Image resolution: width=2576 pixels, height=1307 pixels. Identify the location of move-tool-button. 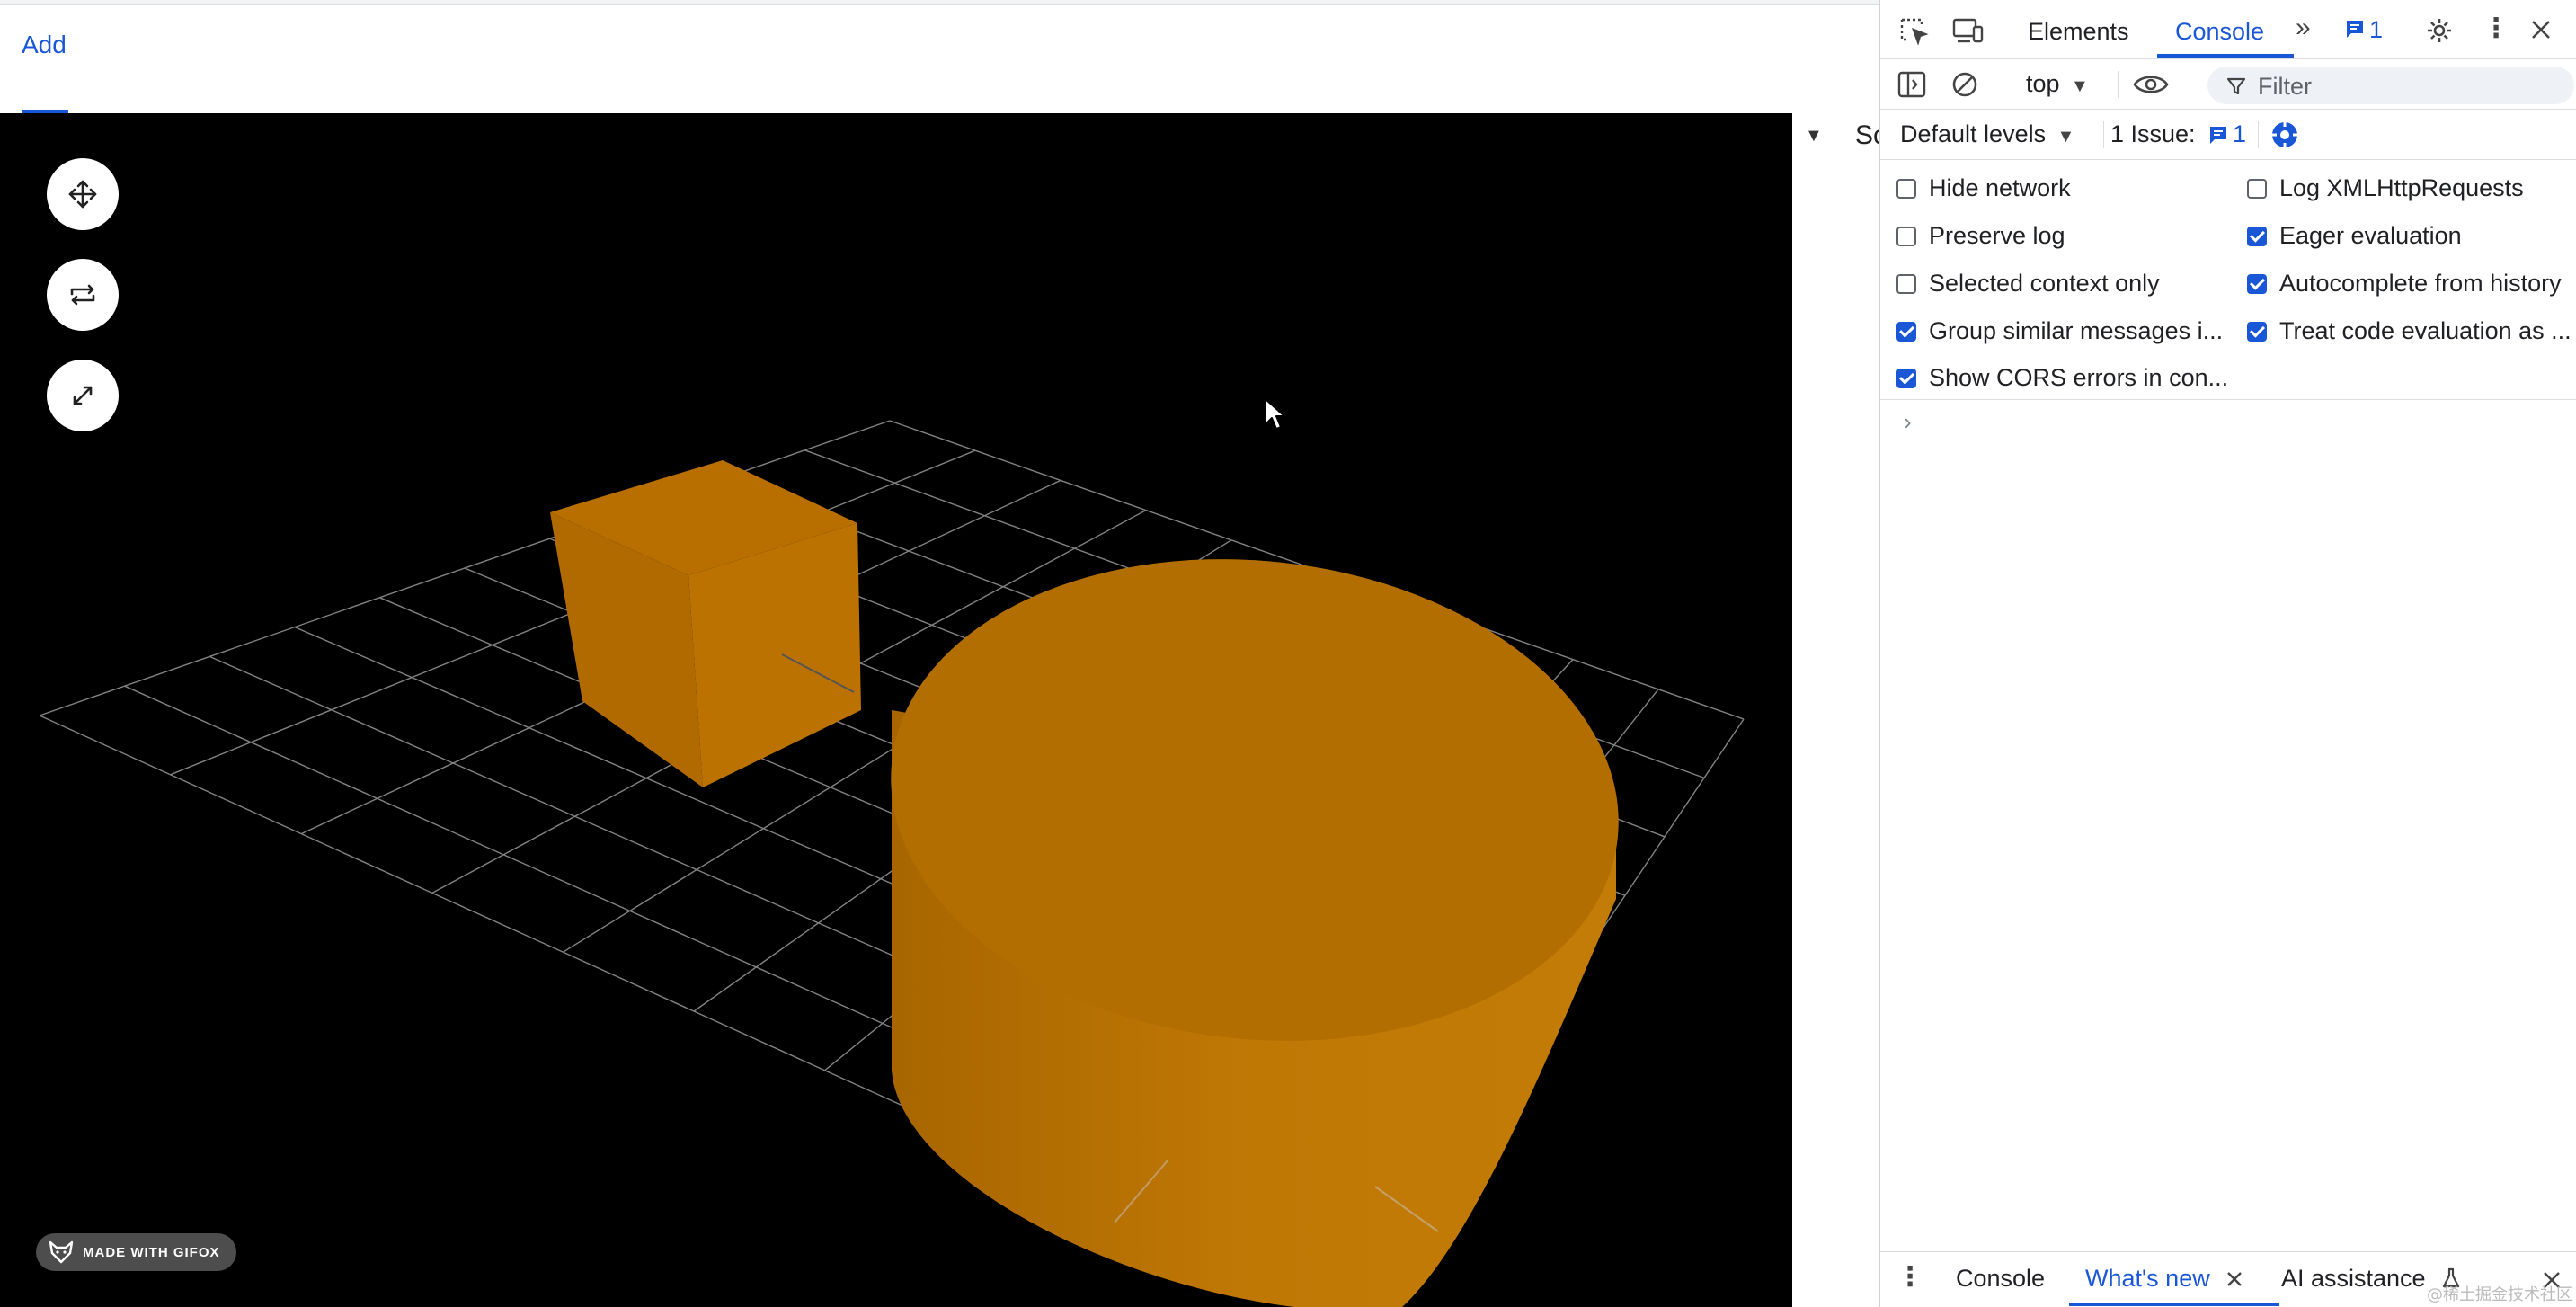
(83, 194).